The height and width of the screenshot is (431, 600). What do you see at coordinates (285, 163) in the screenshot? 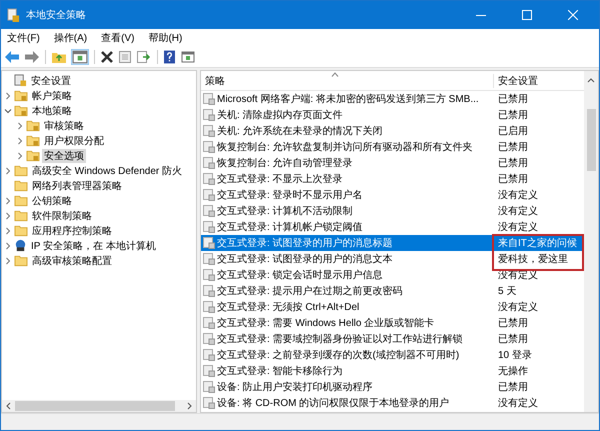
I see `policy-name: 恢复控制台: 允许自动管理登录` at bounding box center [285, 163].